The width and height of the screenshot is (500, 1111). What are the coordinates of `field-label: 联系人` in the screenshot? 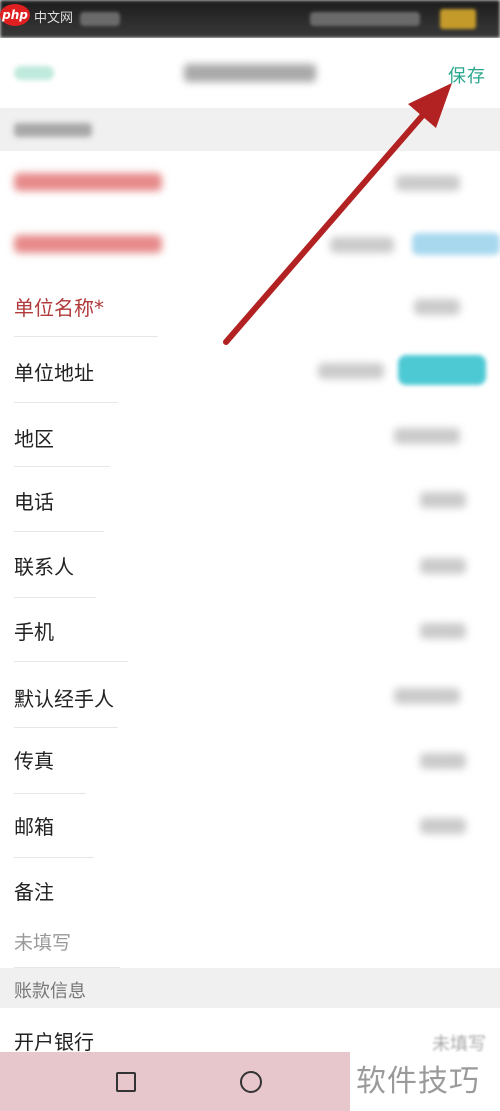 It's located at (44, 567).